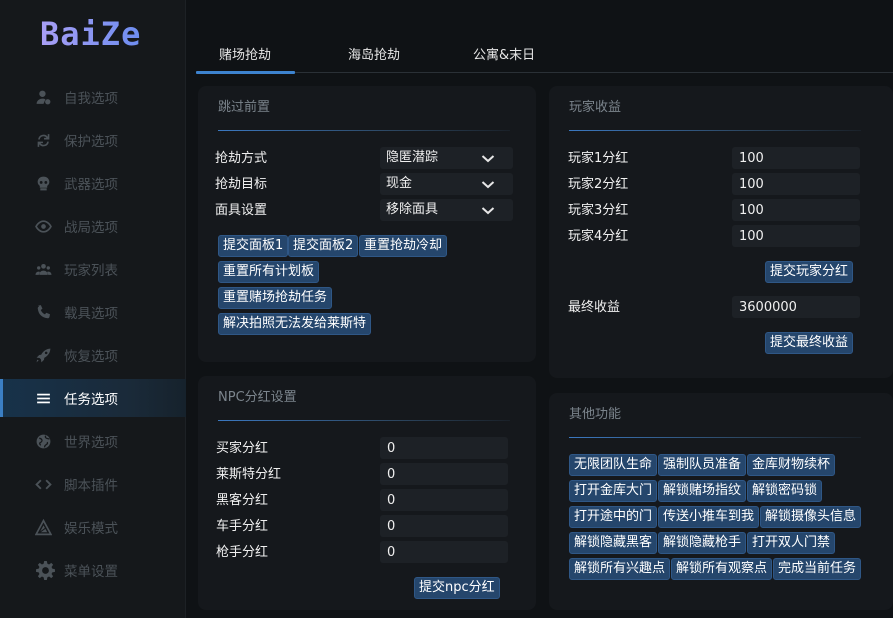 Image resolution: width=893 pixels, height=618 pixels. What do you see at coordinates (242, 526) in the screenshot?
I see `driver-cut-label: 车手分红` at bounding box center [242, 526].